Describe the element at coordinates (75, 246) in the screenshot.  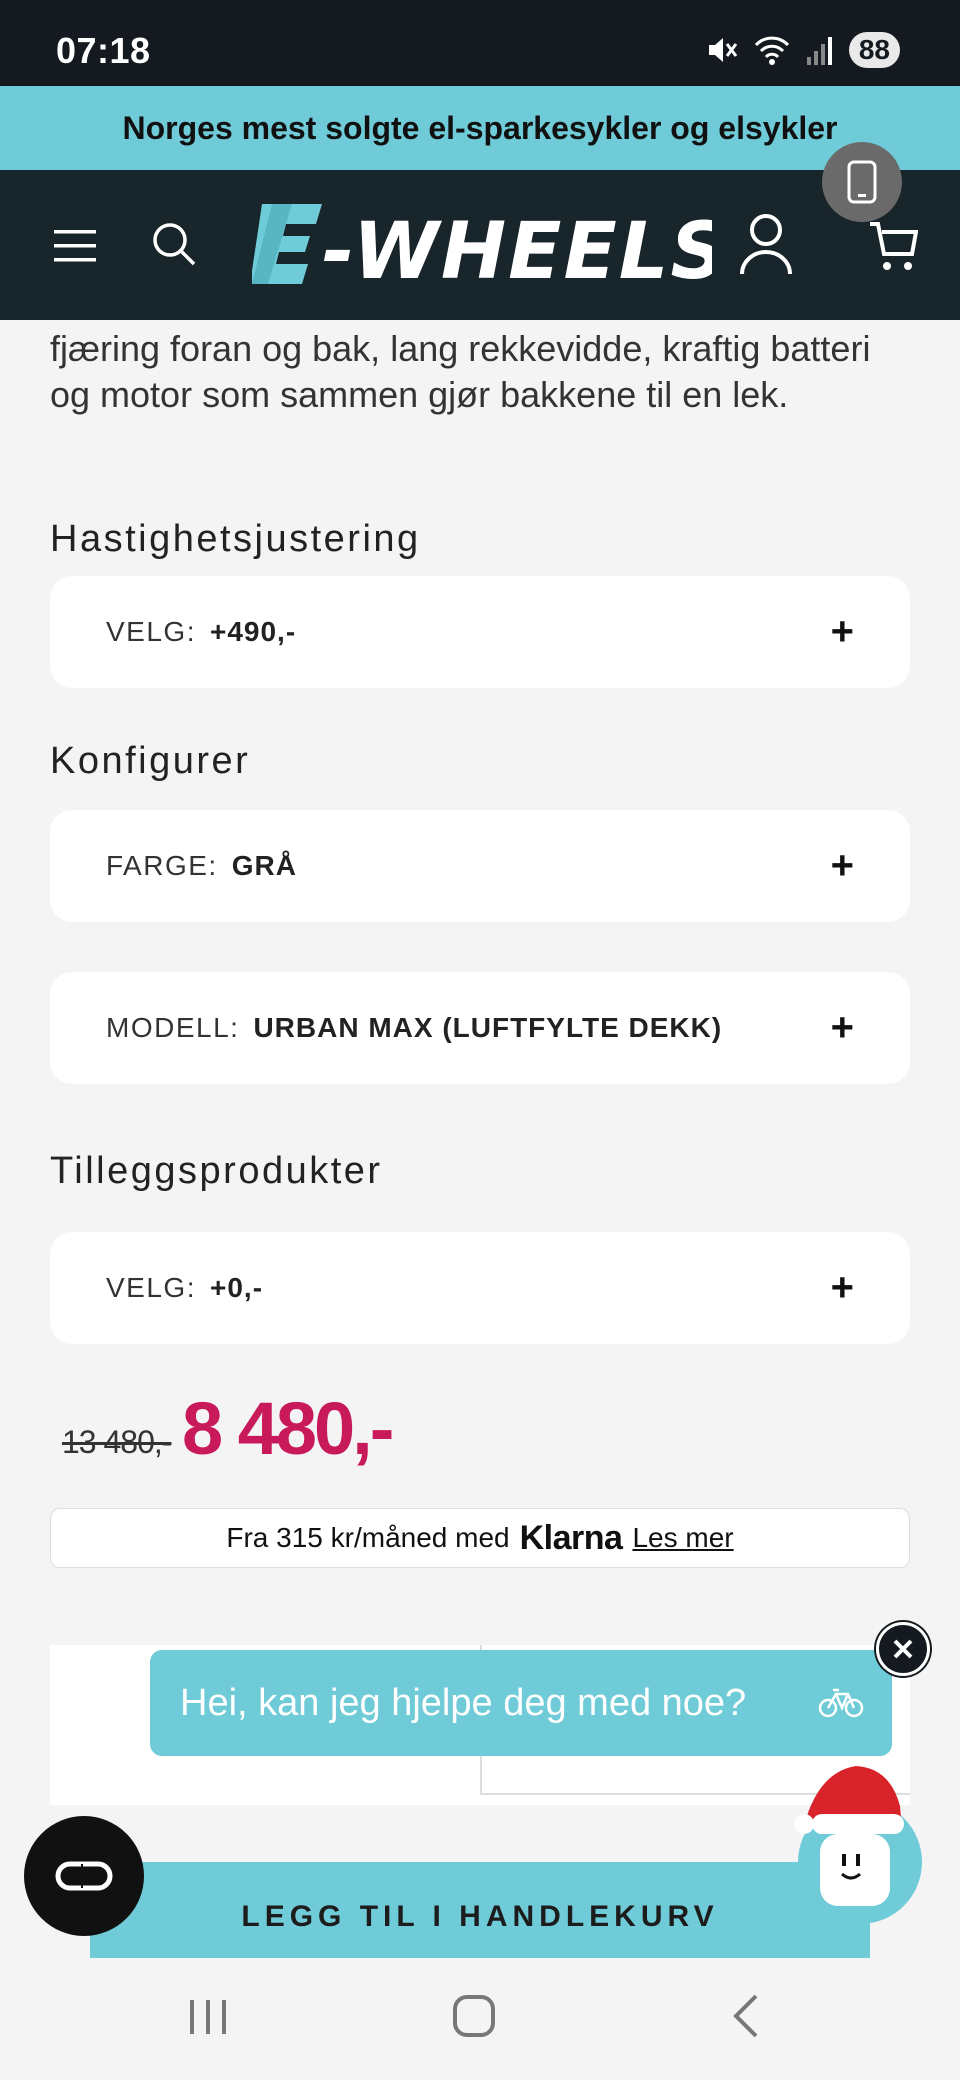
I see `menu-icon` at that location.